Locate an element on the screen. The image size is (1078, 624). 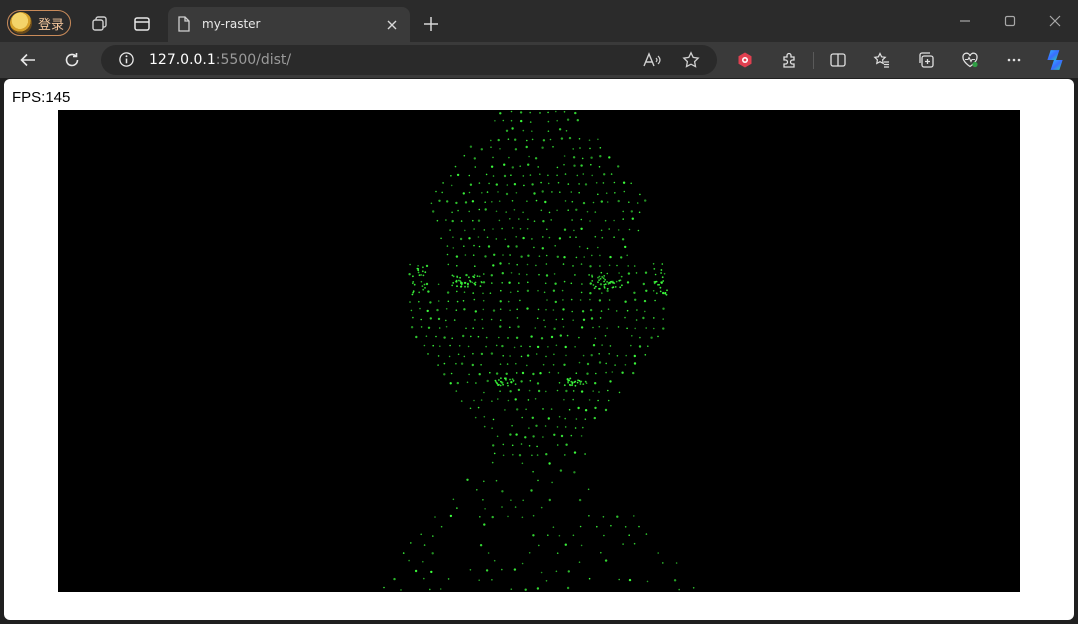
address-bar: 127.0.0.1:5500/dist/ is located at coordinates (409, 60).